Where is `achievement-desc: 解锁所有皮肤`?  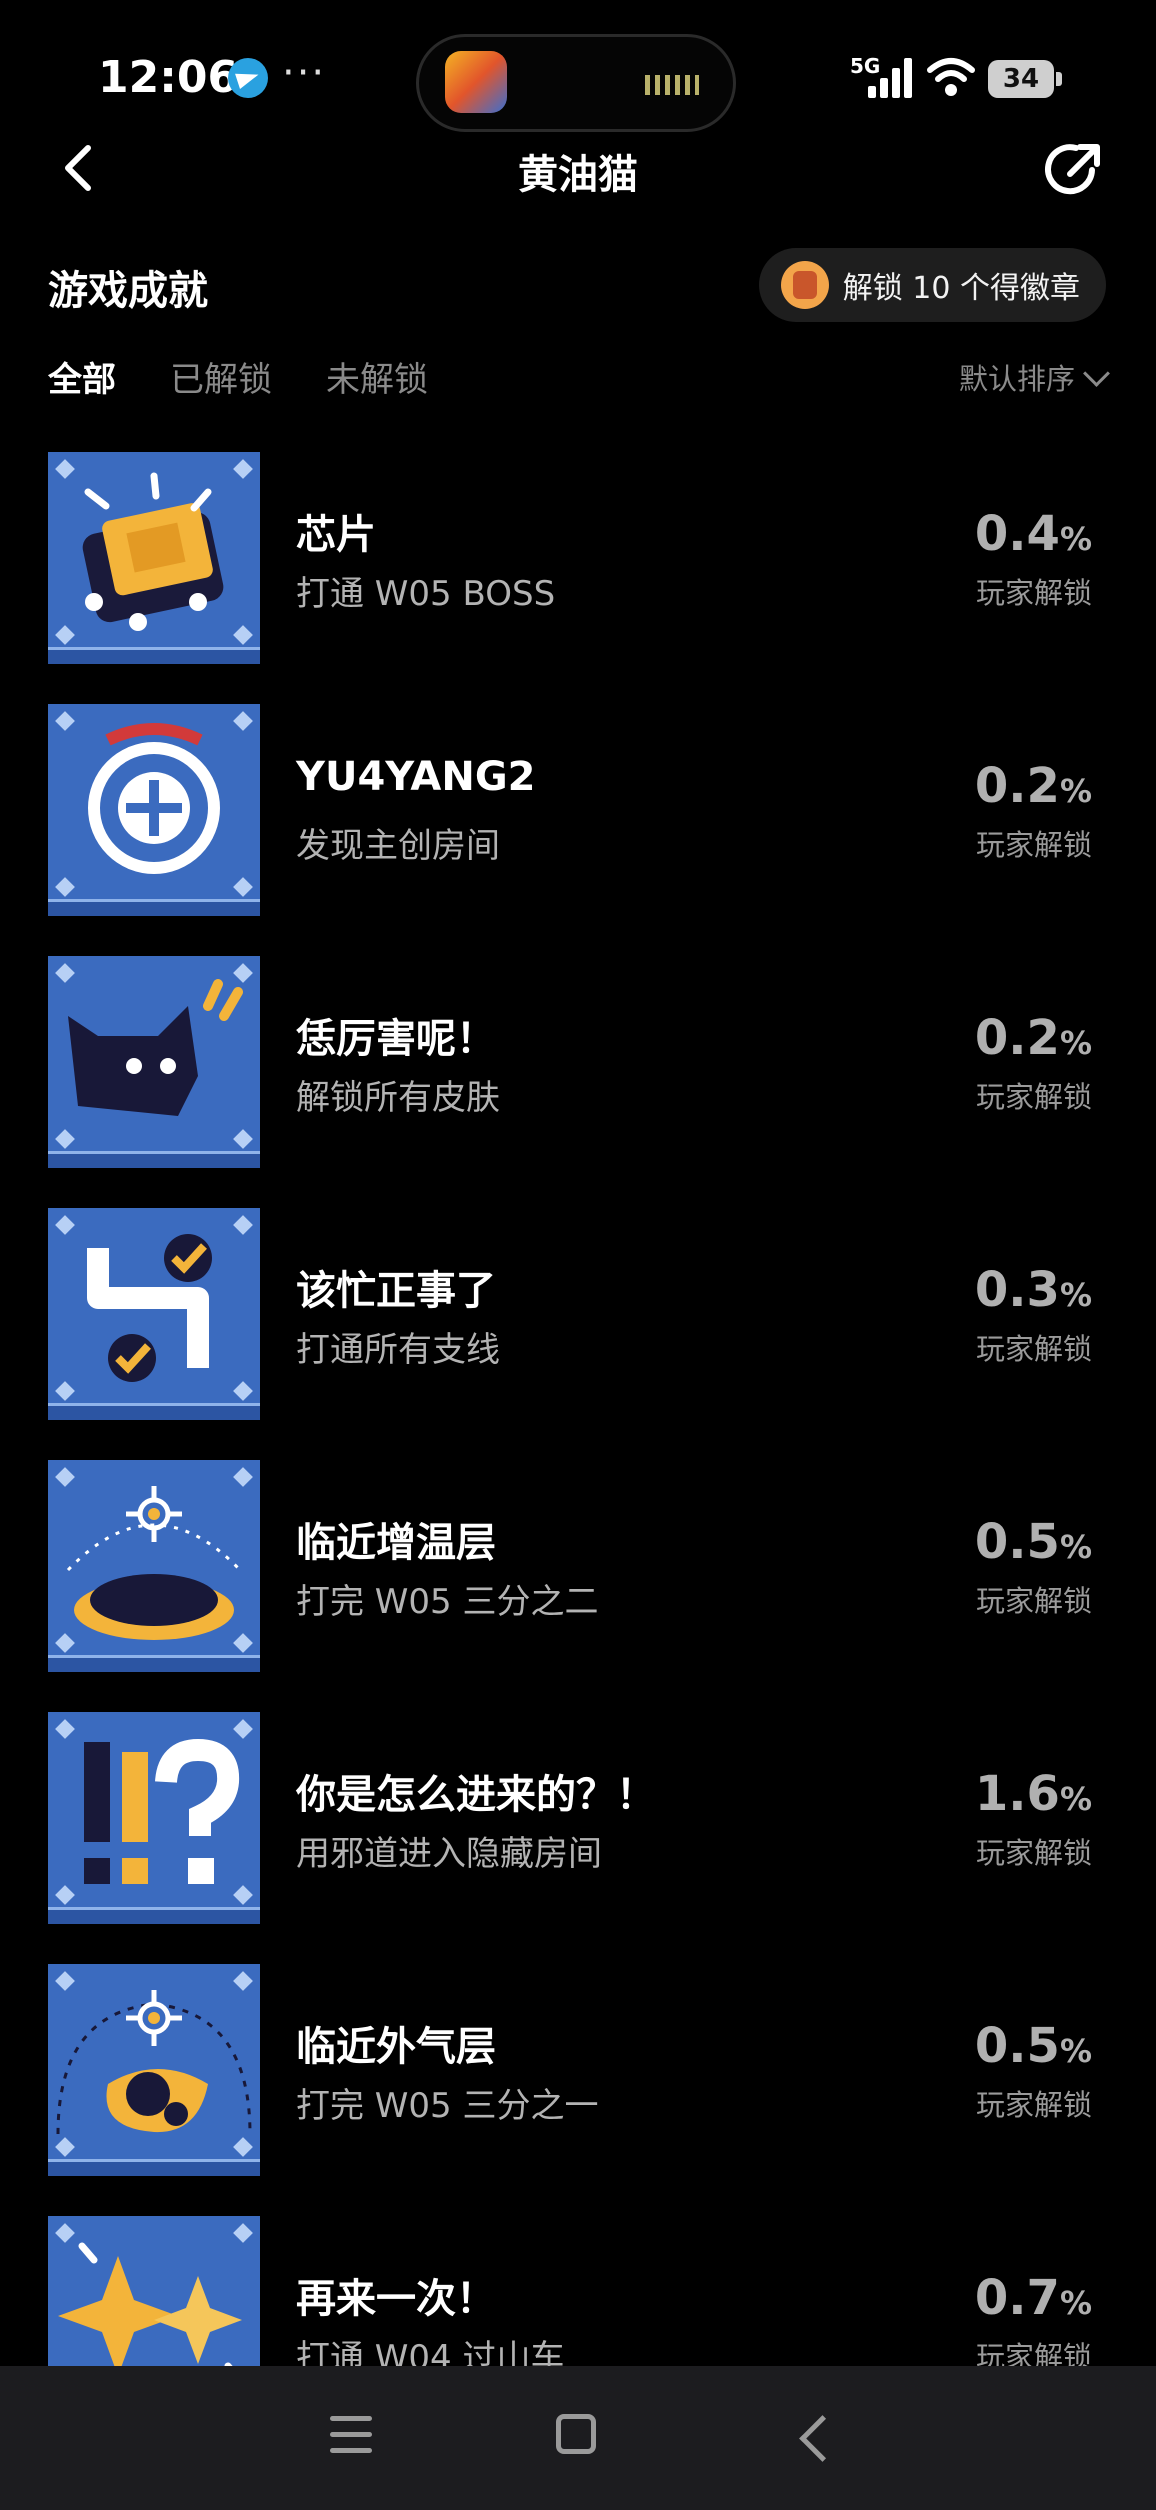 achievement-desc: 解锁所有皮肤 is located at coordinates (398, 1098).